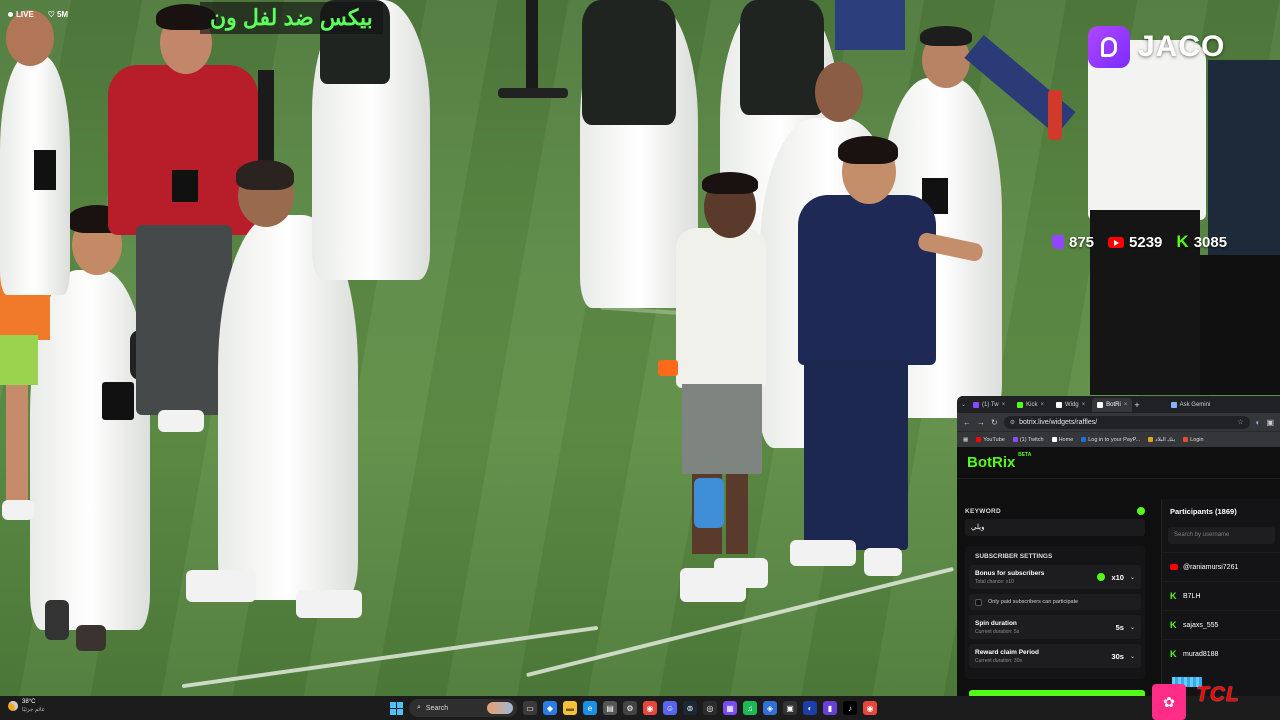 This screenshot has height=720, width=1280. Describe the element at coordinates (530, 708) in the screenshot. I see `task-view-icon: ▭` at that location.